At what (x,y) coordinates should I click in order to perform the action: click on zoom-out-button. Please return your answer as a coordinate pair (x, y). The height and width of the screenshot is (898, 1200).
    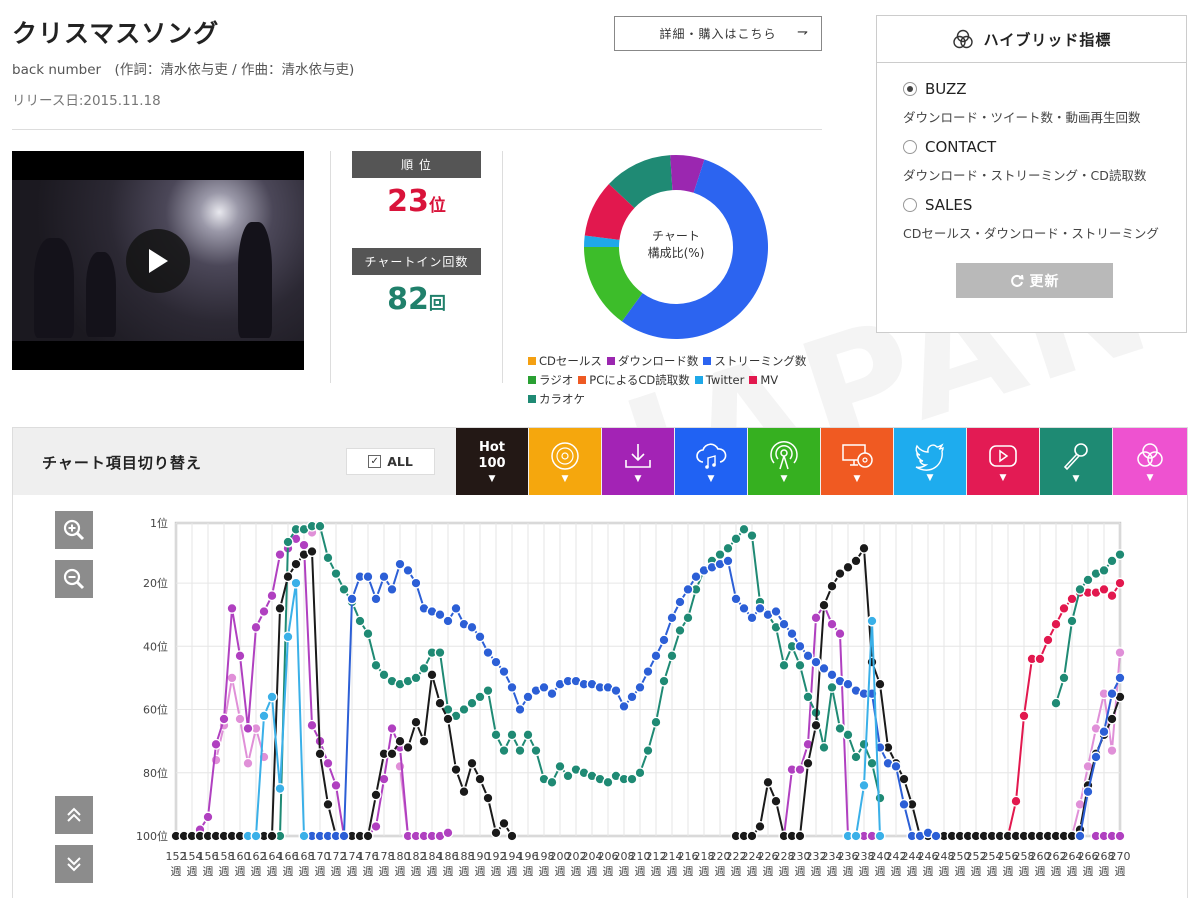
    Looking at the image, I should click on (74, 579).